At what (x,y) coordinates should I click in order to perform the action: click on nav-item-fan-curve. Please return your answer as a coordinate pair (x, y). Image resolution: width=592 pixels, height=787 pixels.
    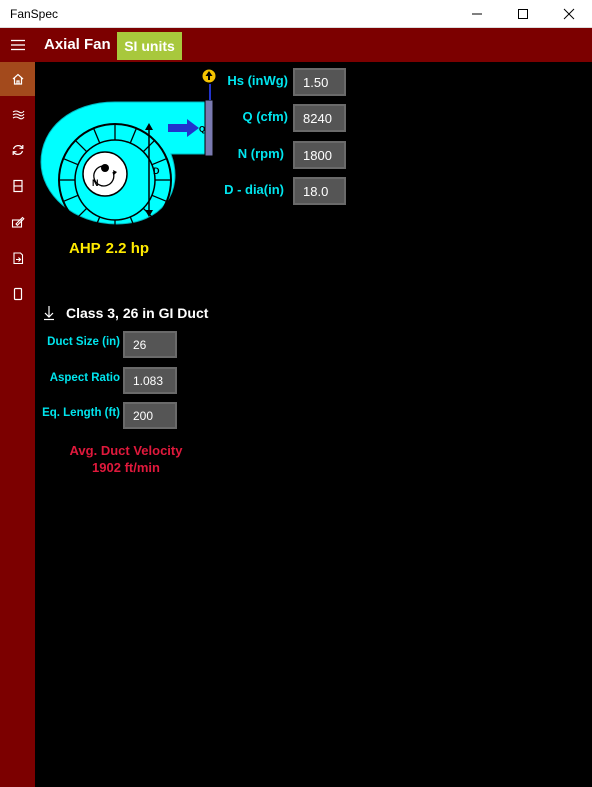
    Looking at the image, I should click on (17, 114).